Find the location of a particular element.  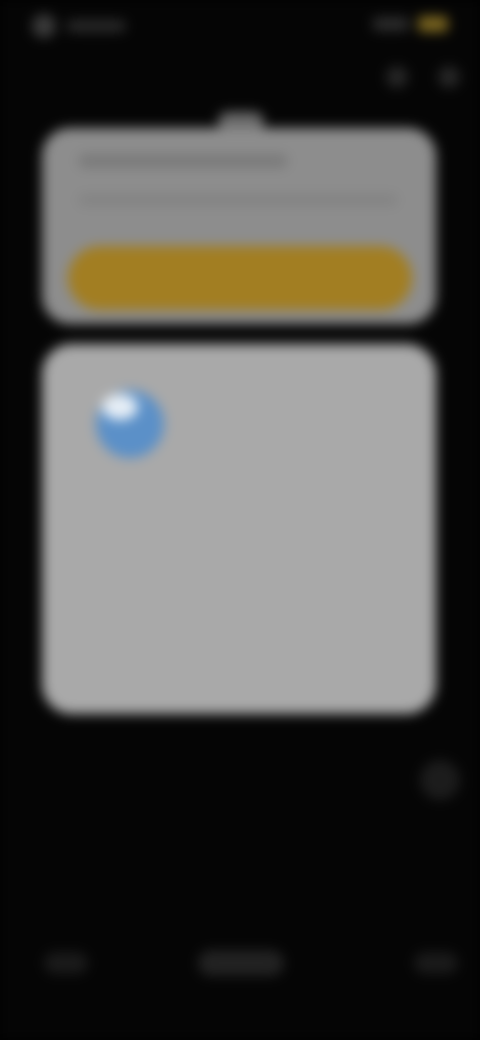

navigation-bar is located at coordinates (240, 965).